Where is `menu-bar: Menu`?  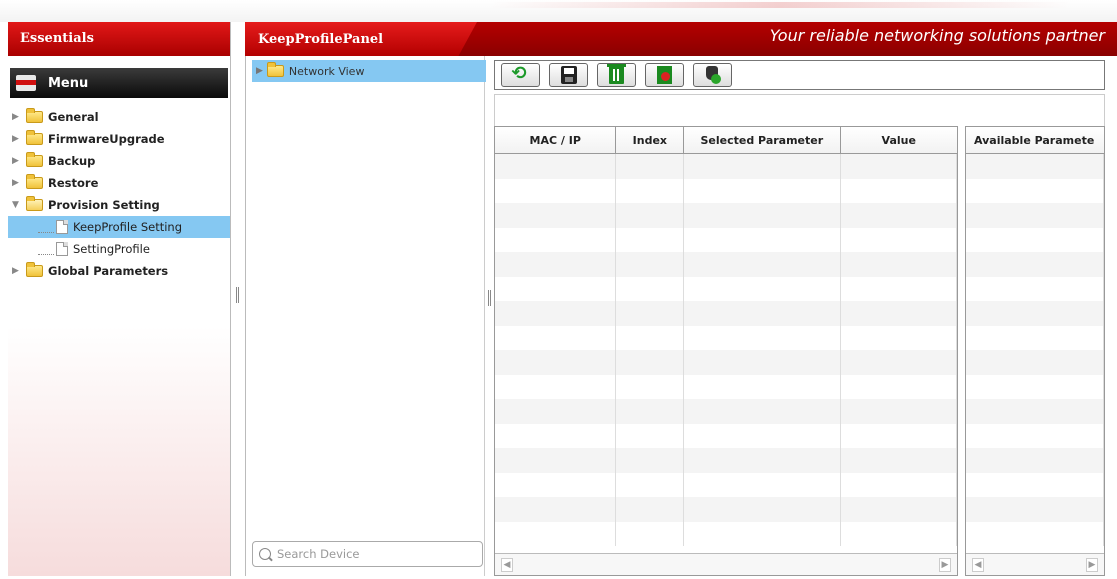
menu-bar: Menu is located at coordinates (119, 83).